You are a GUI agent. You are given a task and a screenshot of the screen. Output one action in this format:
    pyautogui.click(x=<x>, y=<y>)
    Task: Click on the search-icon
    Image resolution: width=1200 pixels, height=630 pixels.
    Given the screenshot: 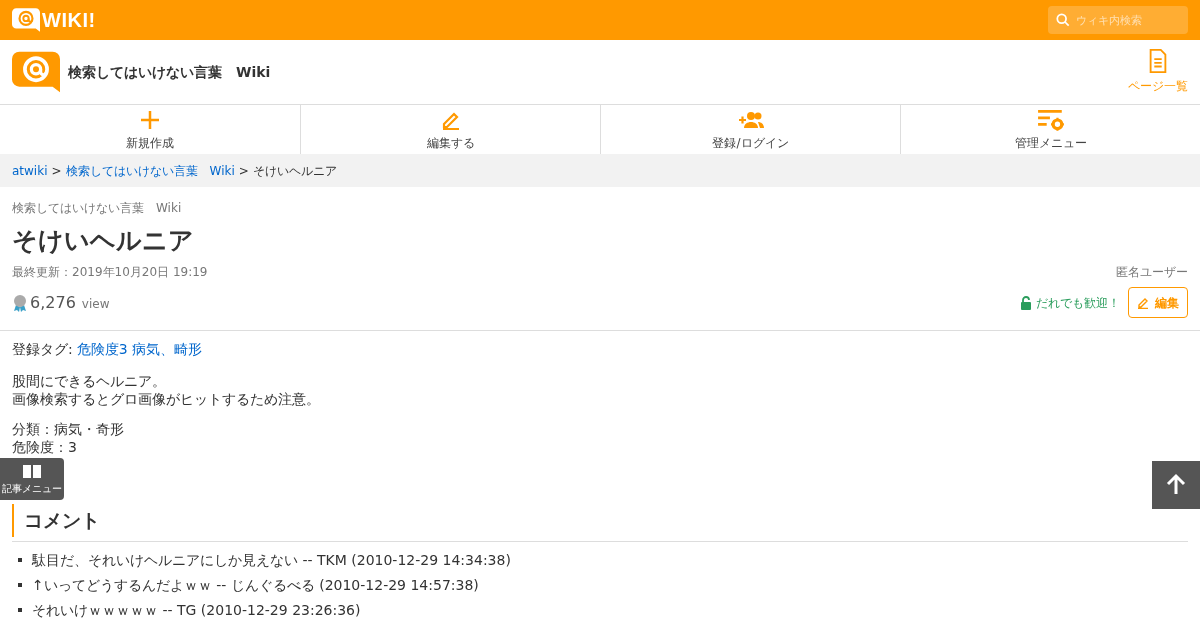 What is the action you would take?
    pyautogui.click(x=1063, y=20)
    